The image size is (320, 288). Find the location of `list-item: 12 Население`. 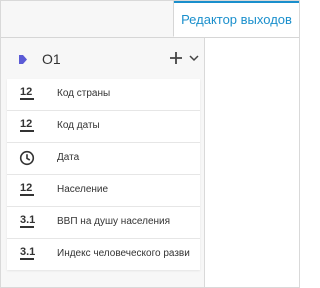

list-item: 12 Население is located at coordinates (103, 191).